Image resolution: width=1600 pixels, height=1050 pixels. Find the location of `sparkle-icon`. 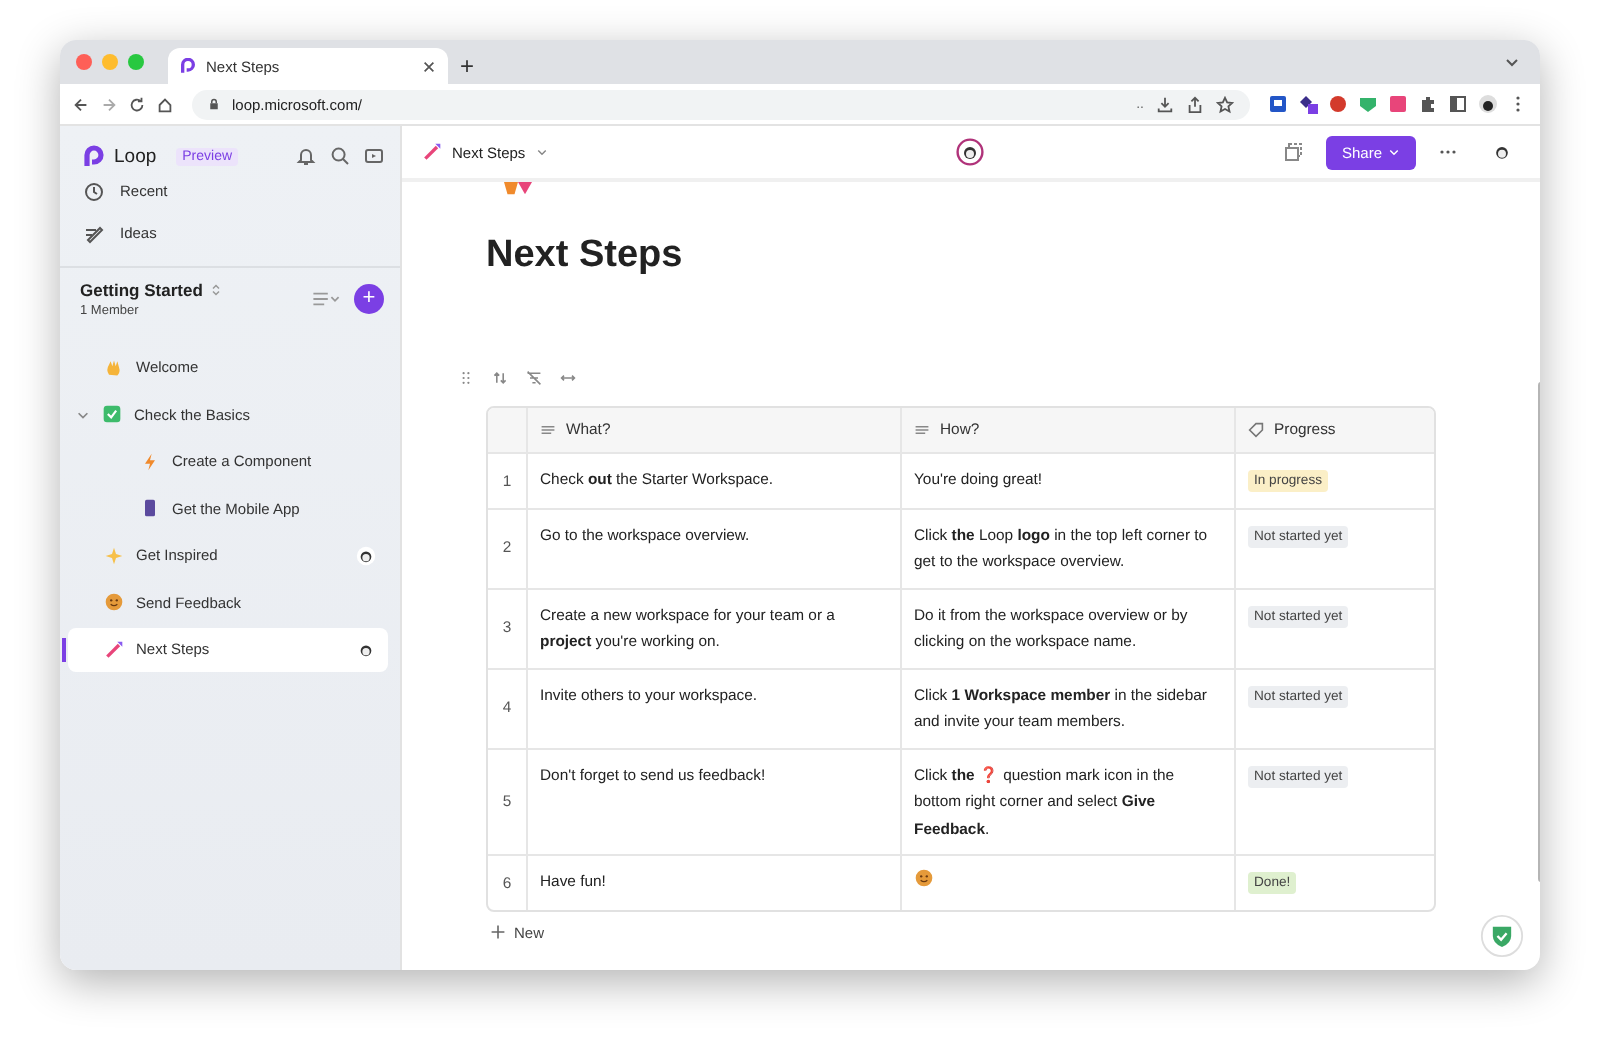

sparkle-icon is located at coordinates (114, 555).